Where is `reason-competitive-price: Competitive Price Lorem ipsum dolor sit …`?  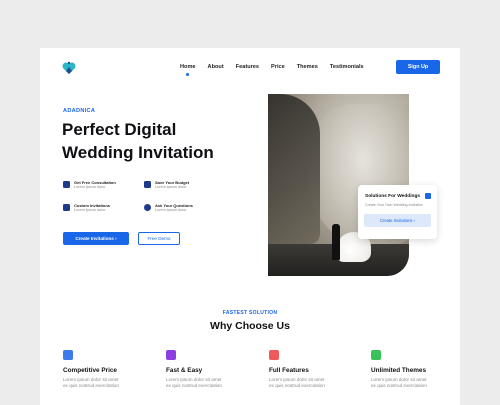 reason-competitive-price: Competitive Price Lorem ipsum dolor sit … is located at coordinates (103, 369).